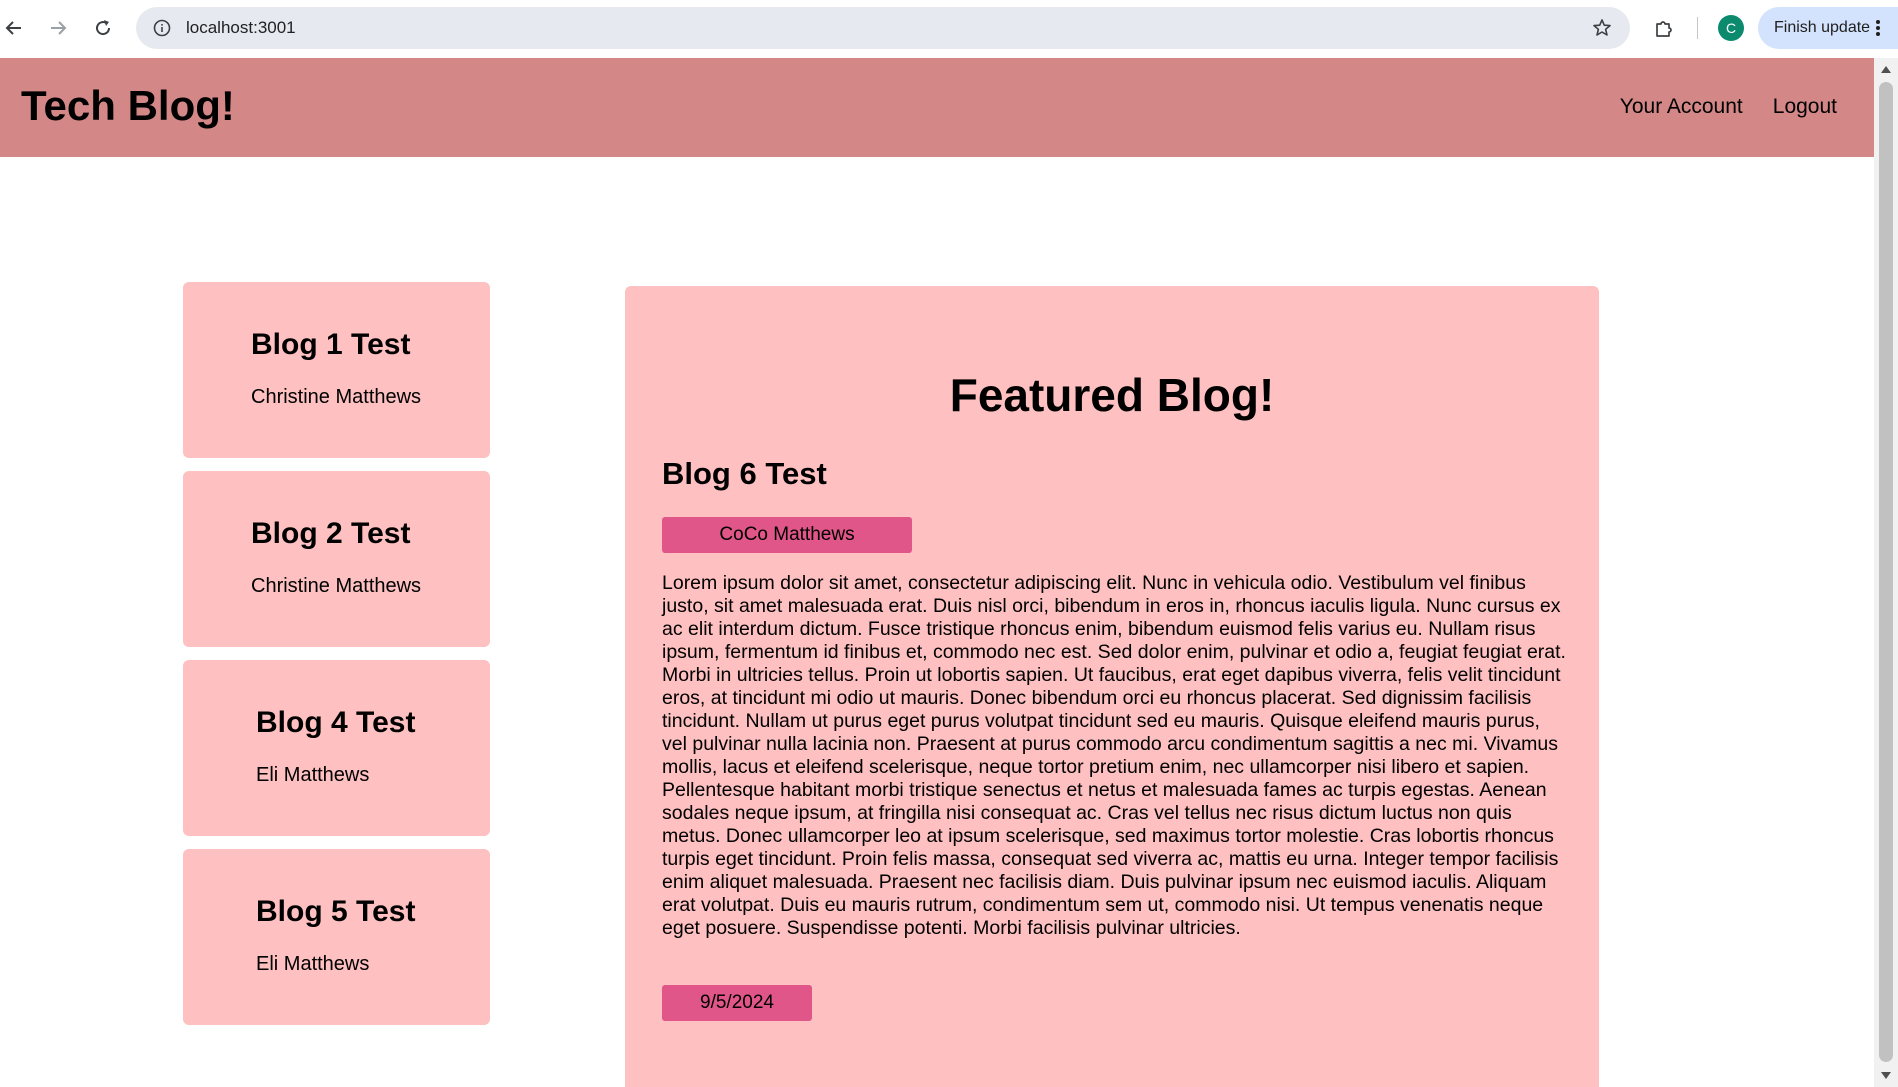  Describe the element at coordinates (1697, 28) in the screenshot. I see `toolbar-divider` at that location.